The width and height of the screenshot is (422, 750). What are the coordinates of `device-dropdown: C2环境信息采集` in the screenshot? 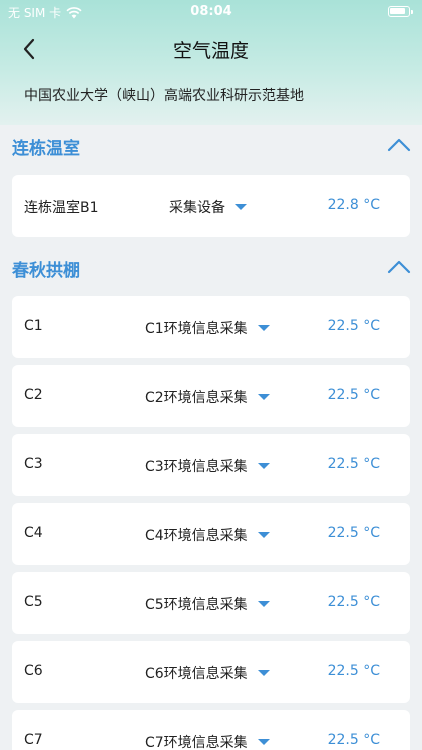 It's located at (207, 397).